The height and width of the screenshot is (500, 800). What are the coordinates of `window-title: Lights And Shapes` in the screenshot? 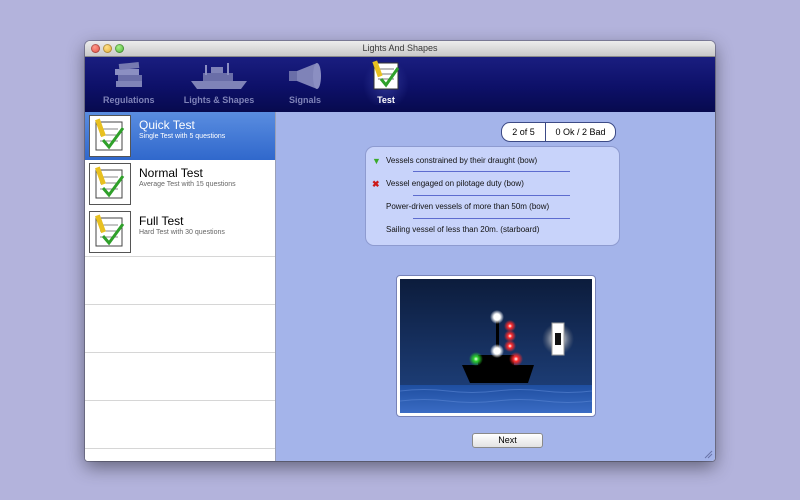 It's located at (400, 48).